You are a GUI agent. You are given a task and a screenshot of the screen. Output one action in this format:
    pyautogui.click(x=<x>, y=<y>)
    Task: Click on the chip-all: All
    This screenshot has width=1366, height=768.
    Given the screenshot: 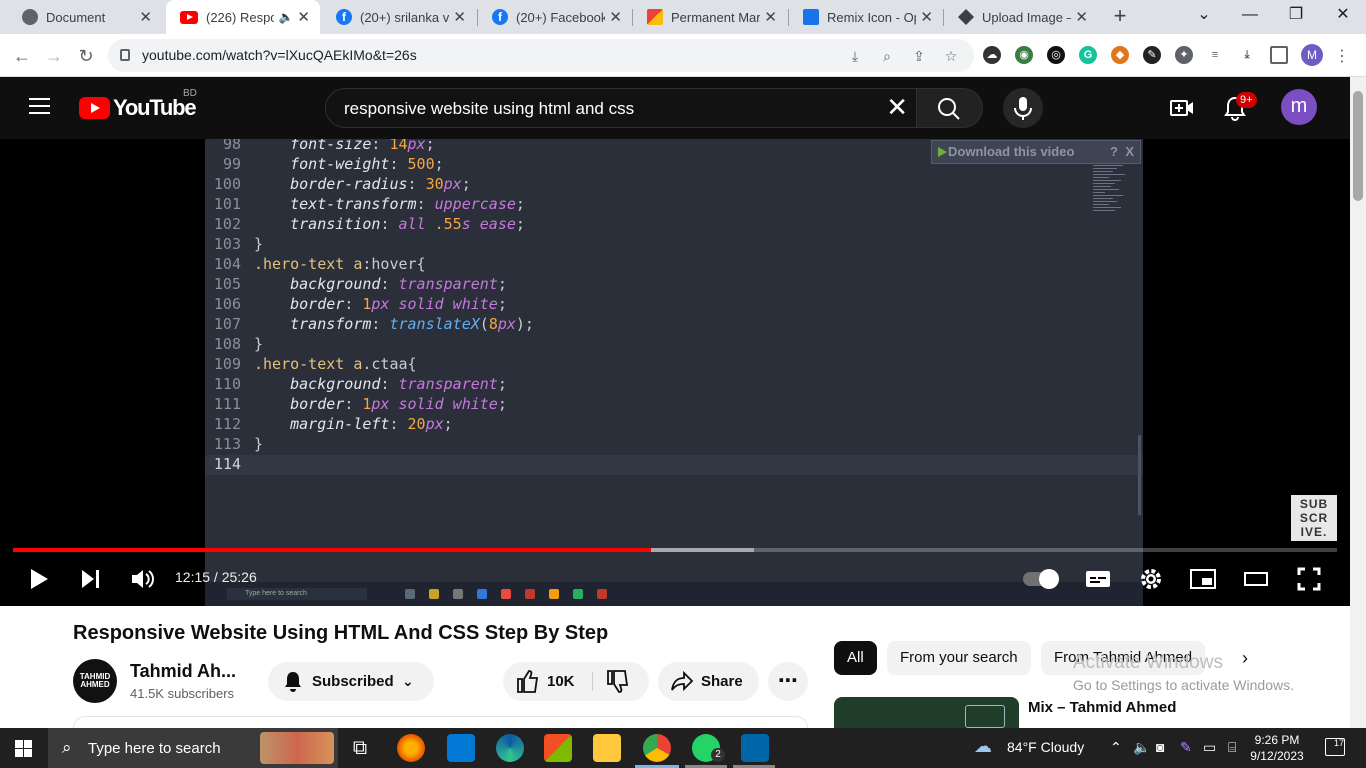 What is the action you would take?
    pyautogui.click(x=855, y=658)
    